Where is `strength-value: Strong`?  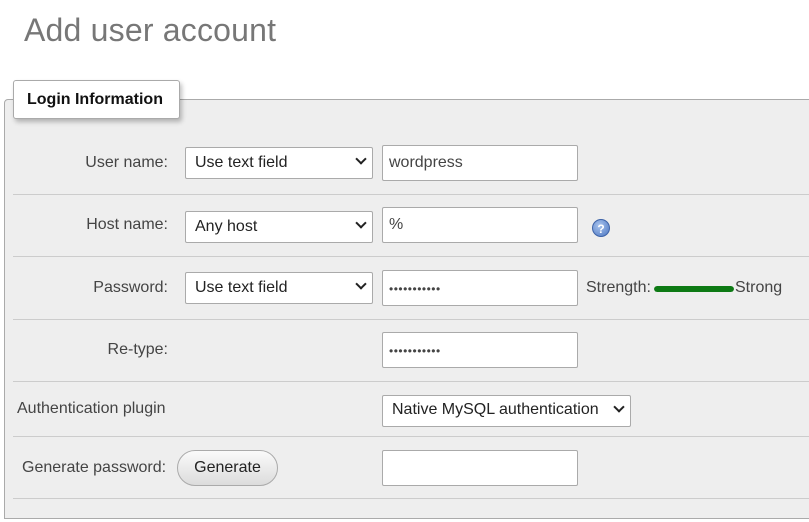
strength-value: Strong is located at coordinates (759, 287).